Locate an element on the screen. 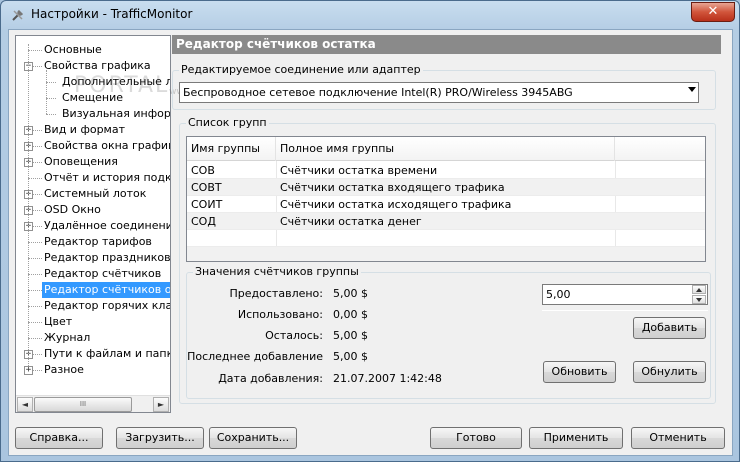 The image size is (740, 462). tree-item-label: Редактор счётчиков ост is located at coordinates (106, 290).